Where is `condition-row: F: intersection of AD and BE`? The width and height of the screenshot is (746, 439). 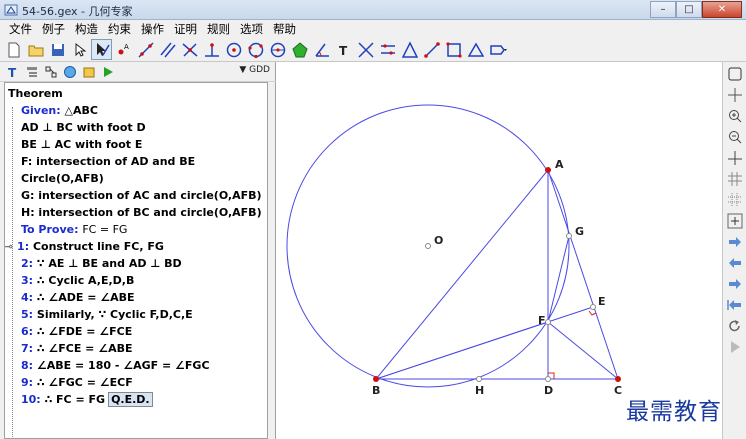 condition-row: F: intersection of AD and BE is located at coordinates (108, 161).